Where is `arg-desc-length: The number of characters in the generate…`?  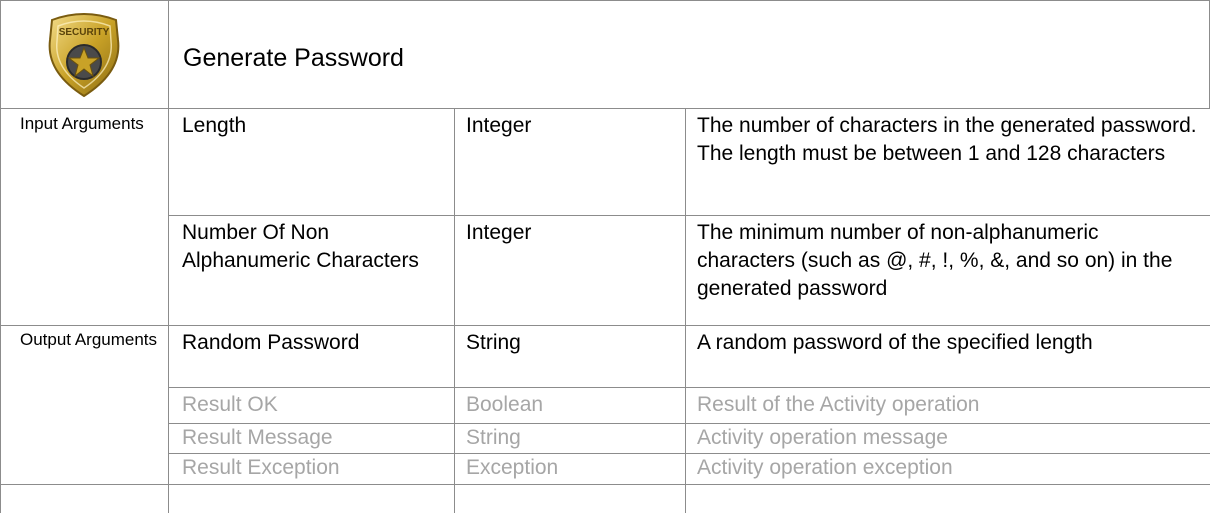 arg-desc-length: The number of characters in the generate… is located at coordinates (947, 139).